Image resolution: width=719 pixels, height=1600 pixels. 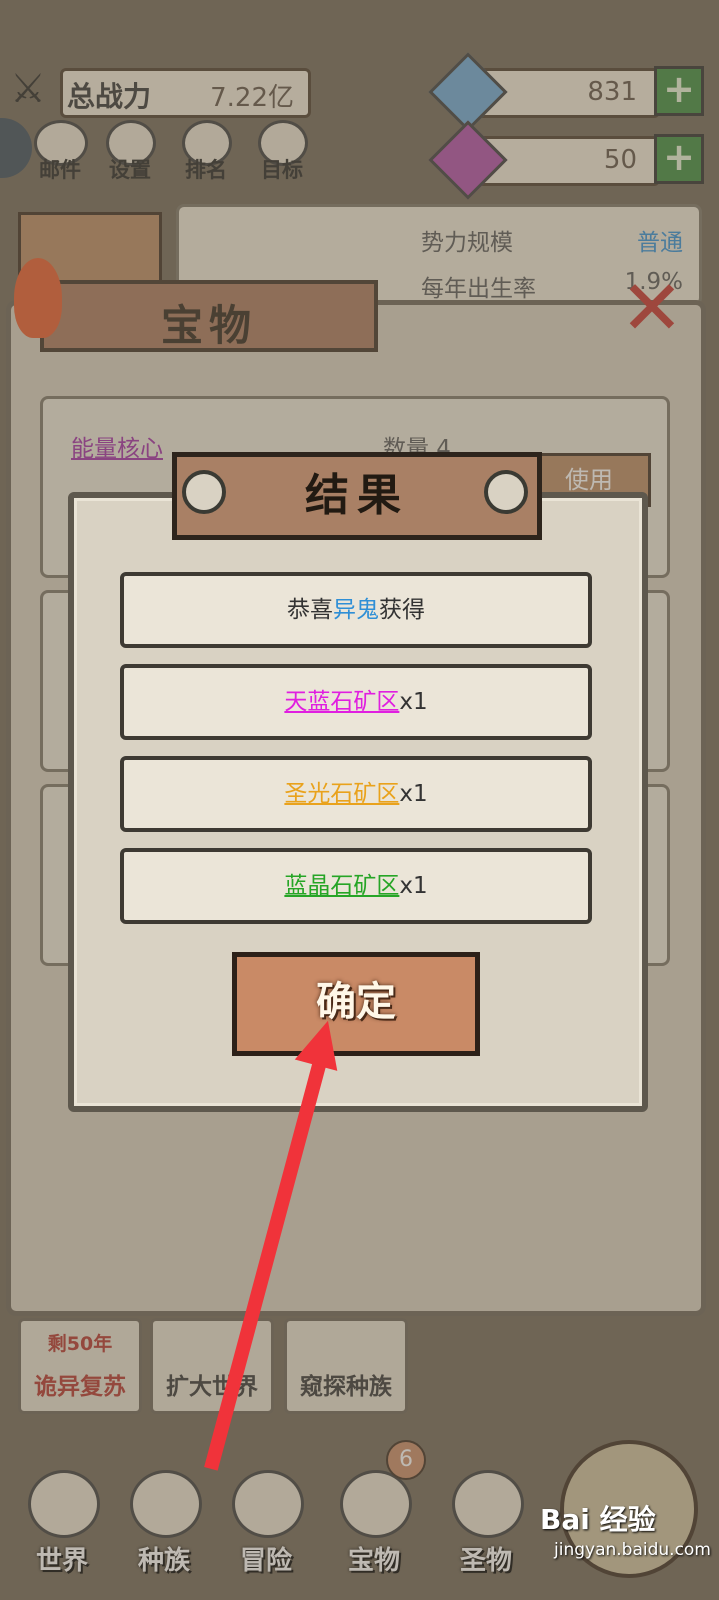 I want to click on nav-adventure: 冒险, so click(x=266, y=1530).